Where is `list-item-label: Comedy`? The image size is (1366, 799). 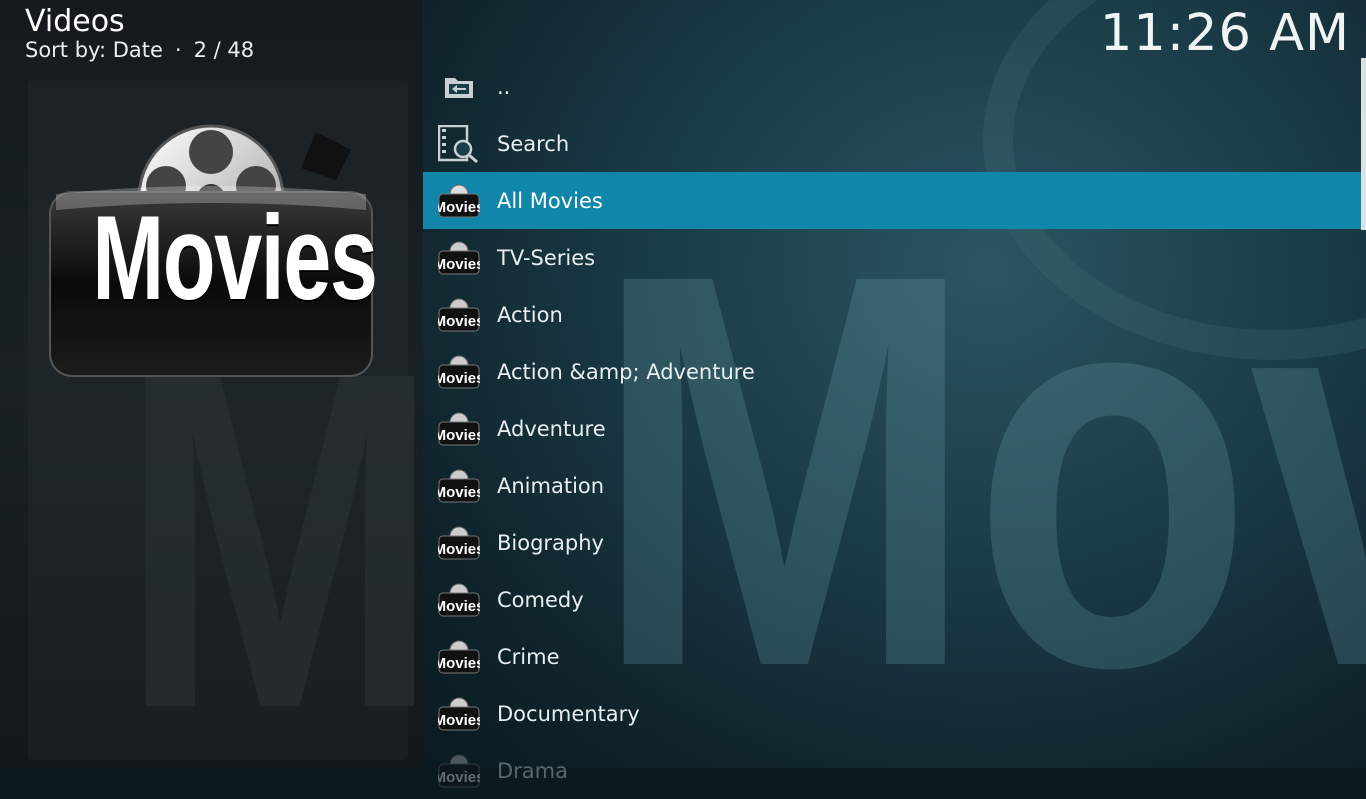 list-item-label: Comedy is located at coordinates (540, 599).